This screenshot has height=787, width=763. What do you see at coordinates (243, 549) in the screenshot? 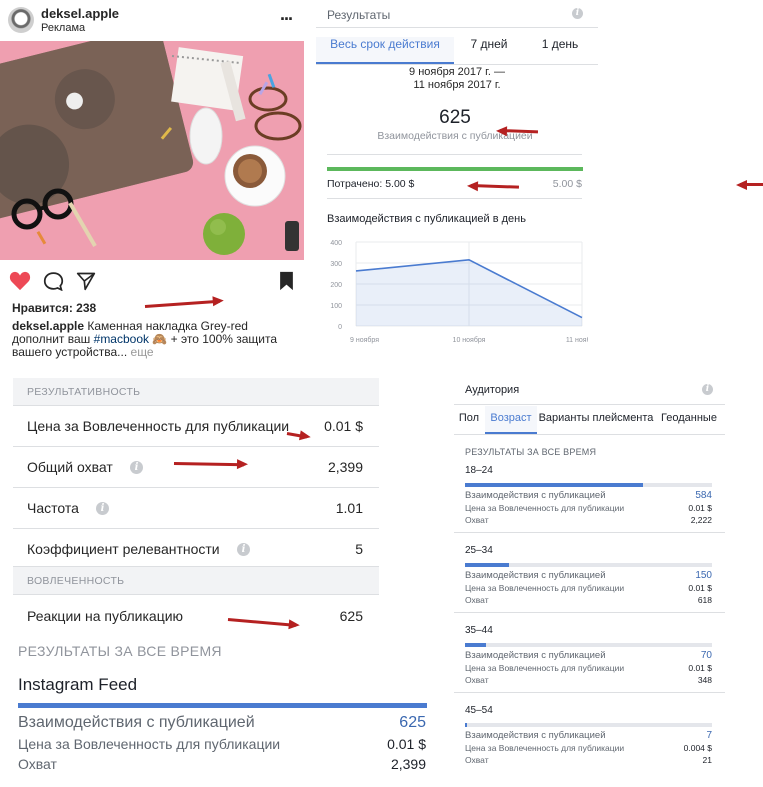
I see `relevance-info-icon: i` at bounding box center [243, 549].